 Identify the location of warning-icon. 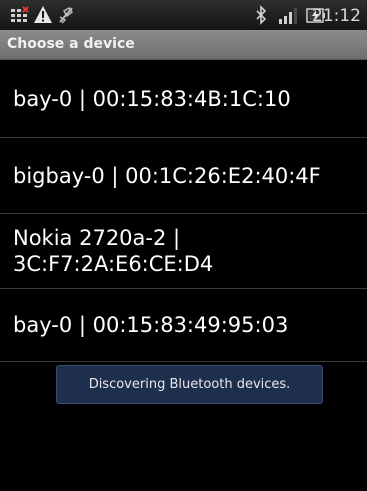
(43, 14).